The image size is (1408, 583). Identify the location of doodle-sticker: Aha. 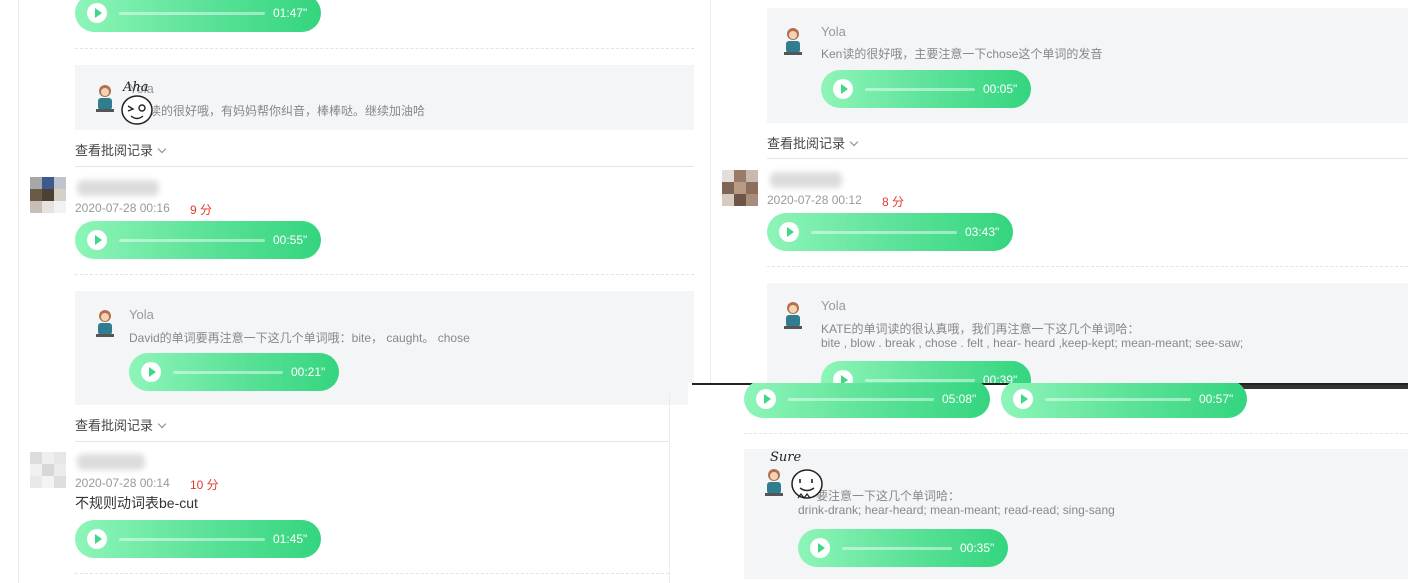
(138, 103).